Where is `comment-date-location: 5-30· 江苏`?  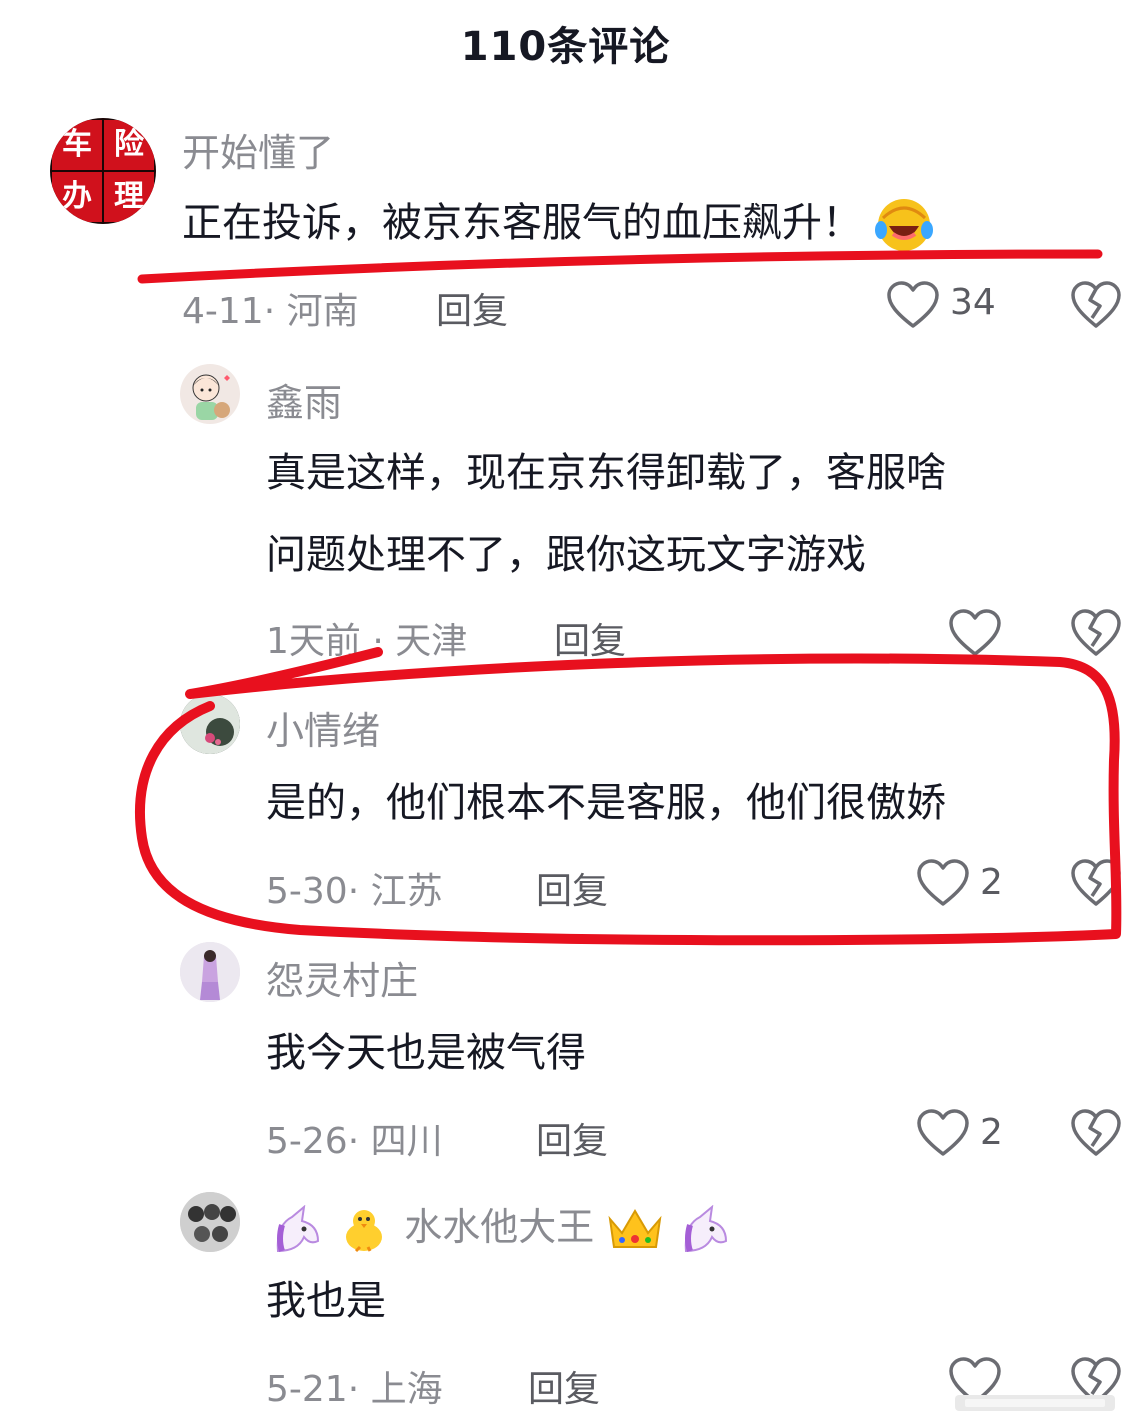
comment-date-location: 5-30· 江苏 is located at coordinates (354, 891).